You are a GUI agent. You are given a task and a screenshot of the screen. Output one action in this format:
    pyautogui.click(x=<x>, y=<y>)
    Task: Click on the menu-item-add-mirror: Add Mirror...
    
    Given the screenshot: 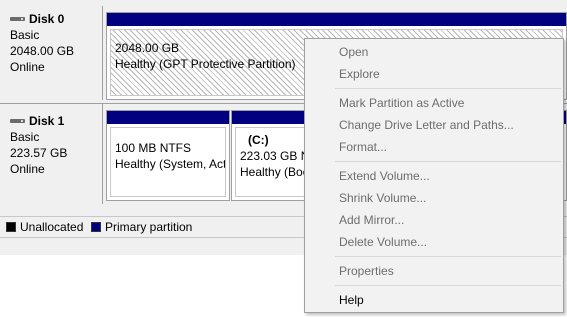 What is the action you would take?
    pyautogui.click(x=434, y=220)
    